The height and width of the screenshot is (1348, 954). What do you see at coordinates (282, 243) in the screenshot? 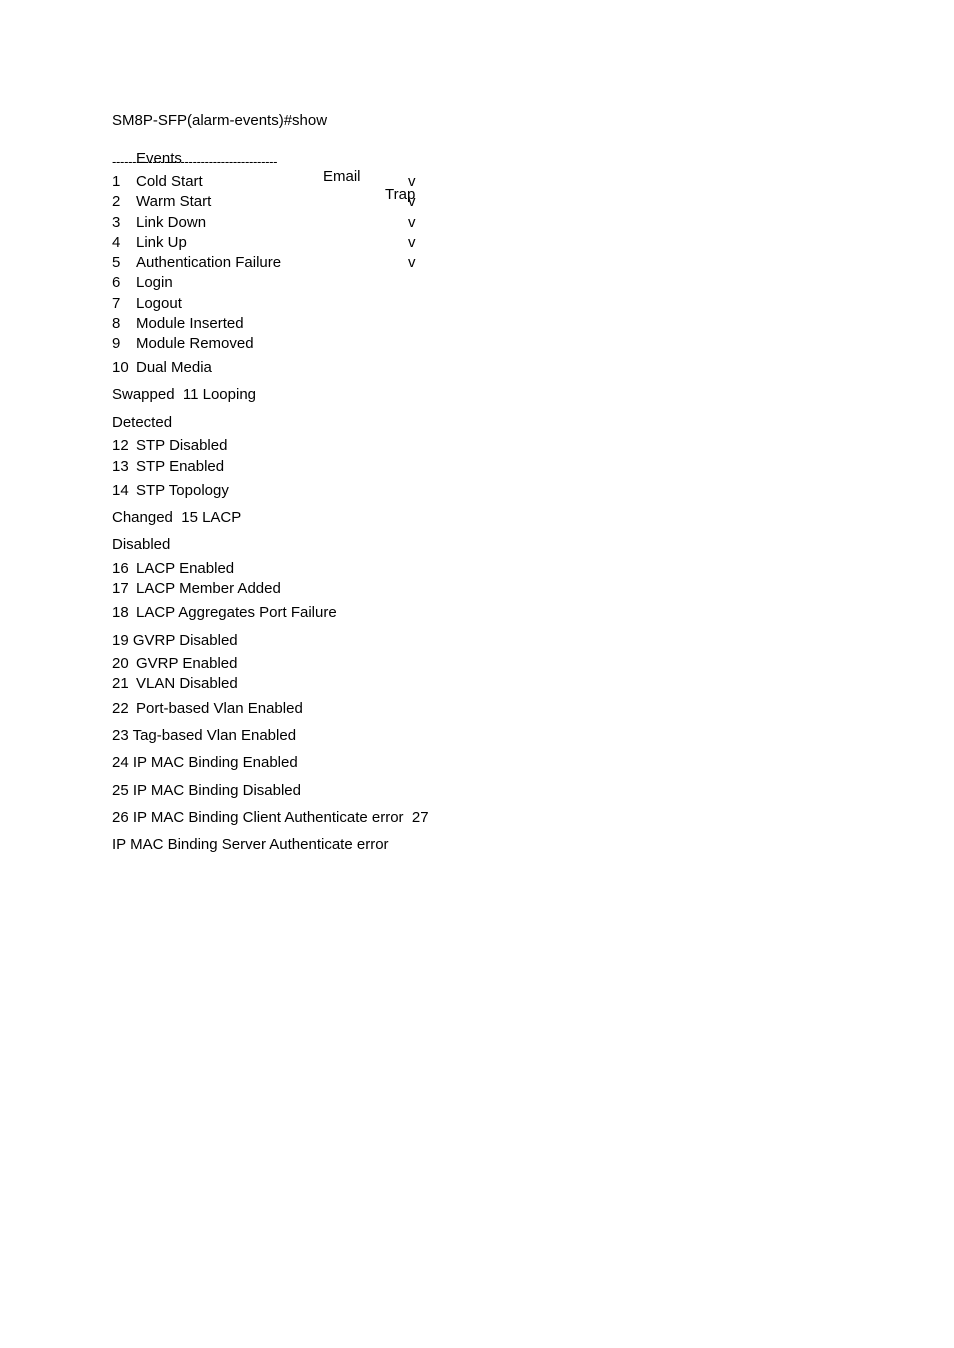
I see `event-row: 4 Link Up v` at bounding box center [282, 243].